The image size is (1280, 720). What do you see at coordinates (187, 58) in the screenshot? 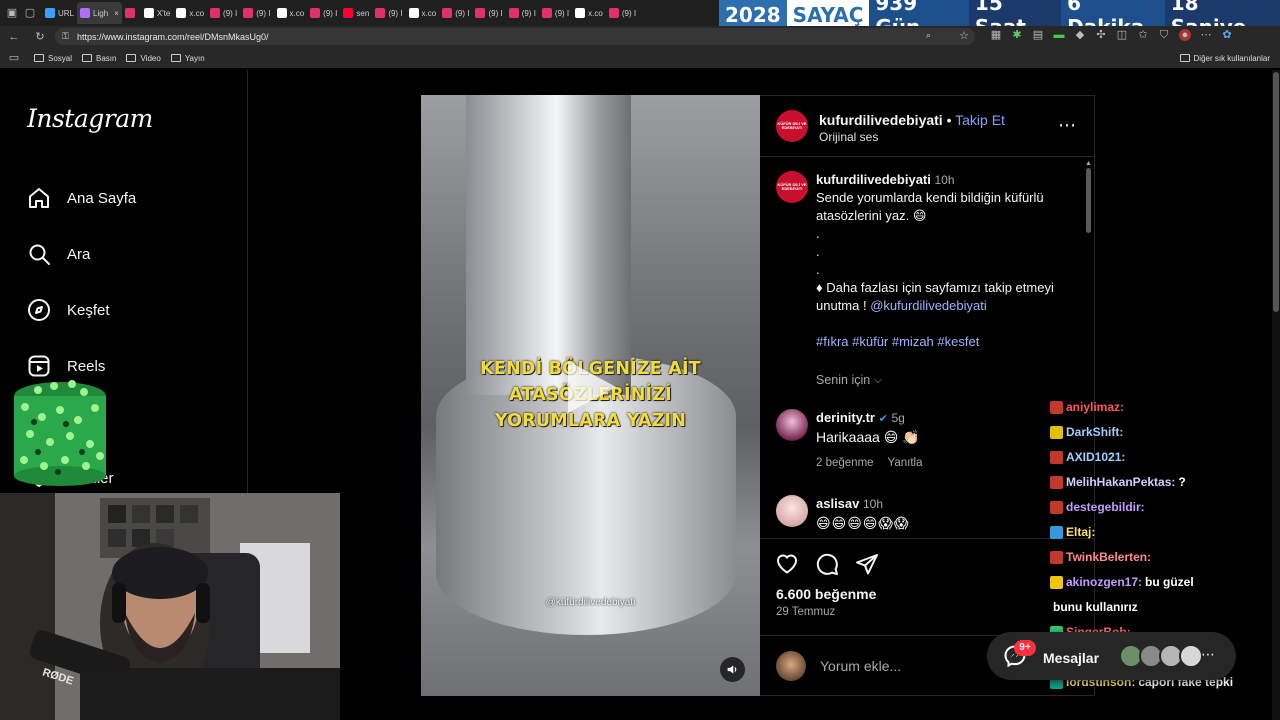
I see `bookmark-folder: Yayın` at bounding box center [187, 58].